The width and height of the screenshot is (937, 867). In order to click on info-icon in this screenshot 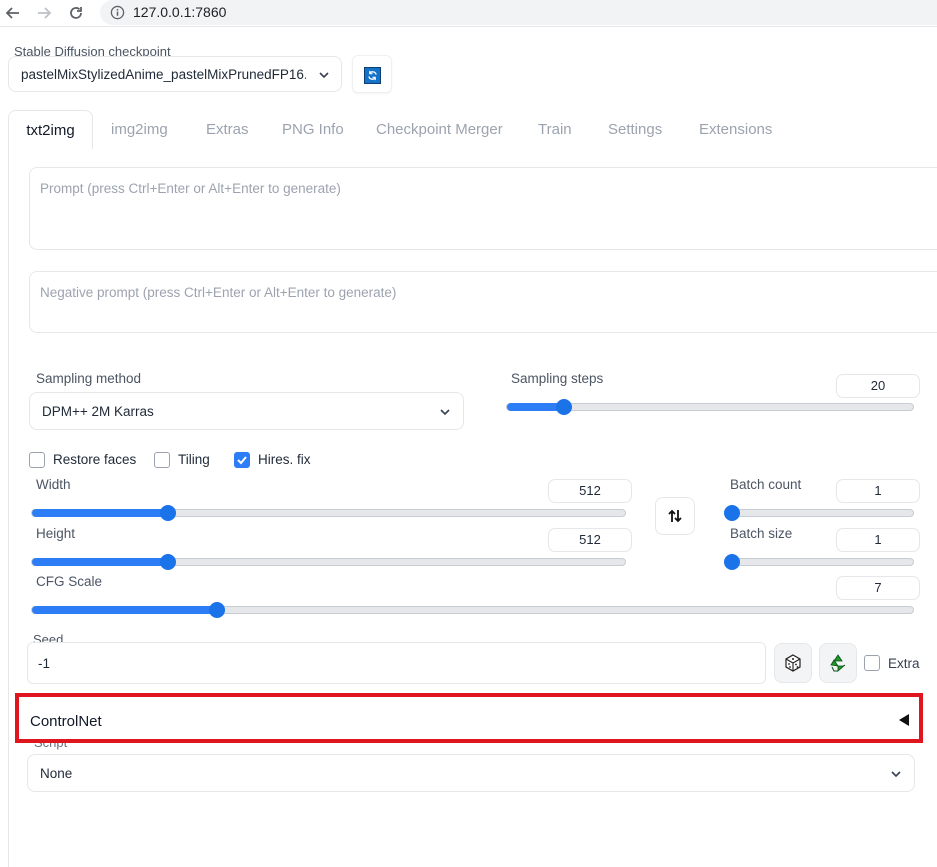, I will do `click(117, 15)`.